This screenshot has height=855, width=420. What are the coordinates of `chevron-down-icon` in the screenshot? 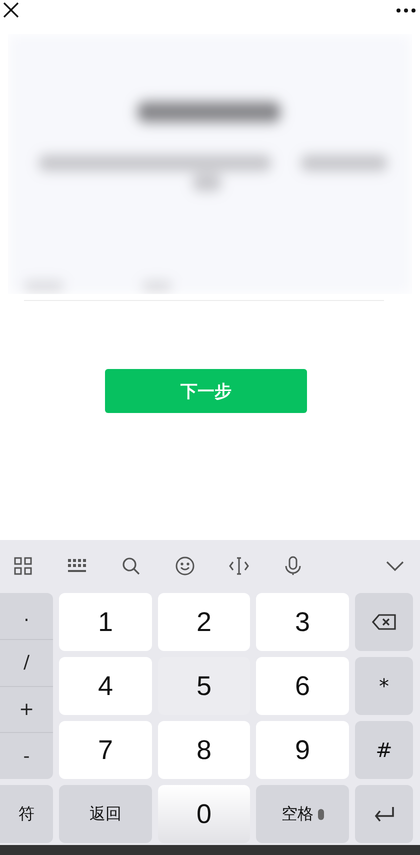 It's located at (395, 566).